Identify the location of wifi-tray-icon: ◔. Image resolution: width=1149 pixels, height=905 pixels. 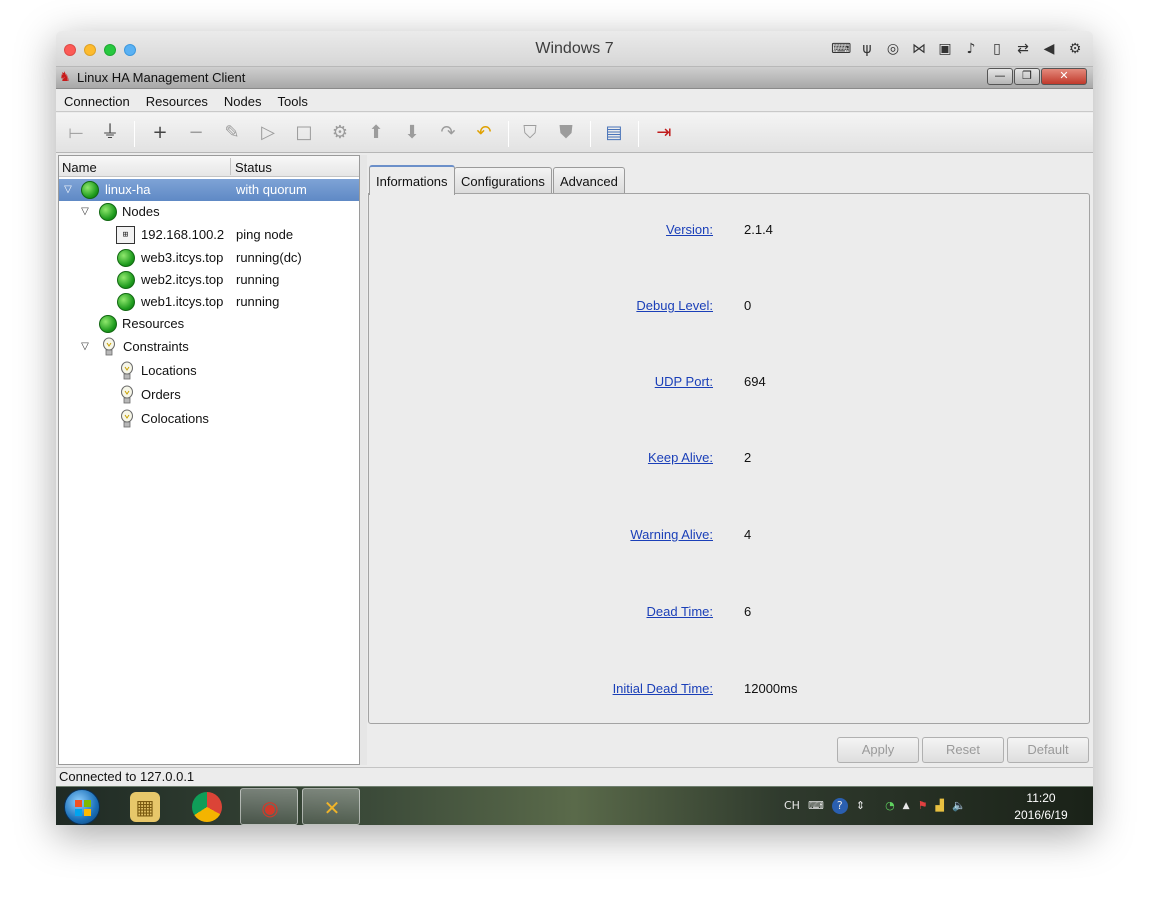
(890, 807).